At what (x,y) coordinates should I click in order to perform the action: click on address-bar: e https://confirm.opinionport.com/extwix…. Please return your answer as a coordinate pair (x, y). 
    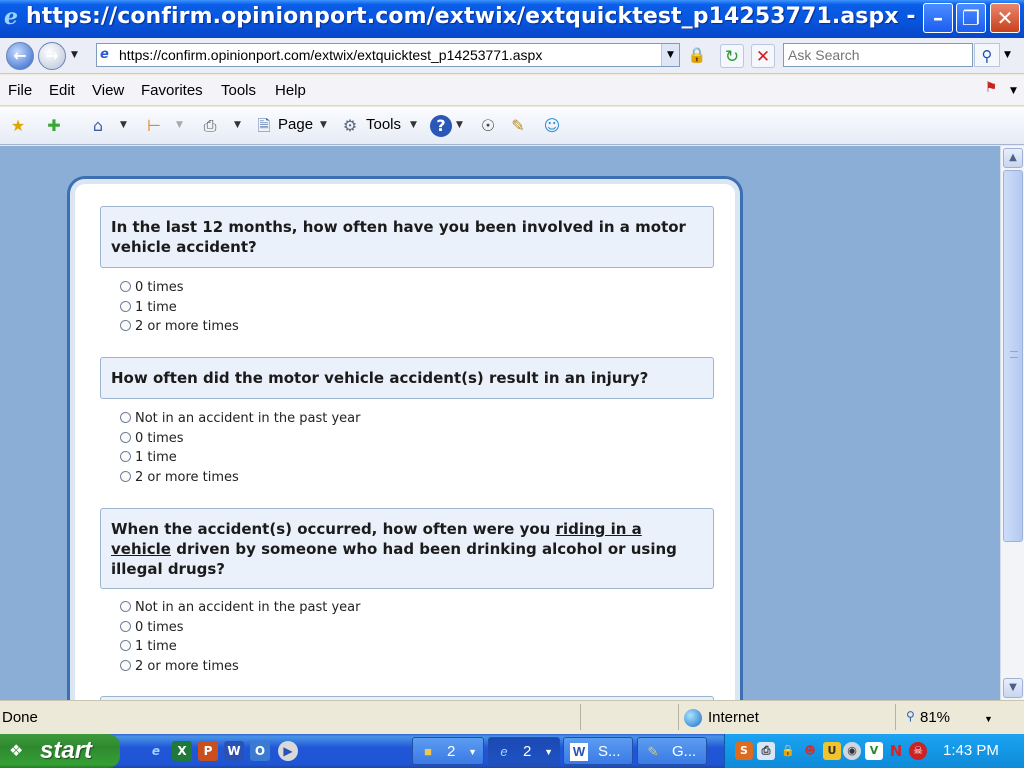
    Looking at the image, I should click on (388, 55).